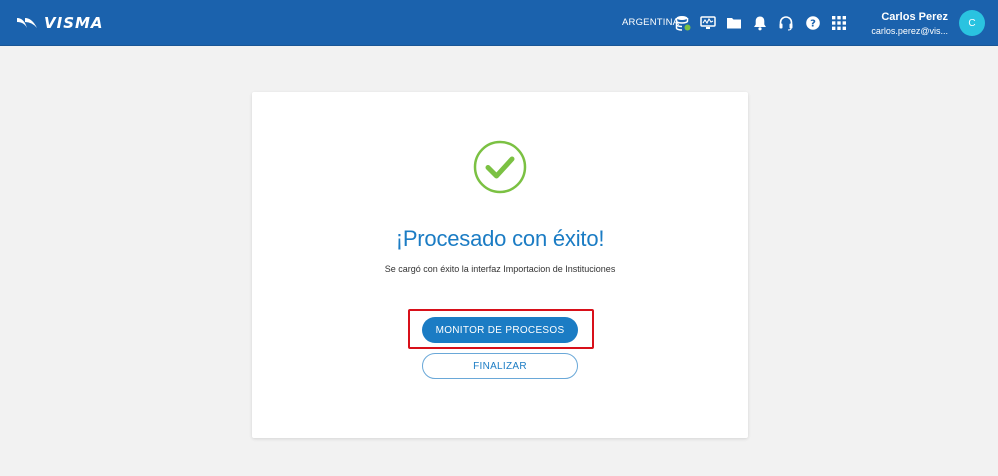  What do you see at coordinates (914, 17) in the screenshot?
I see `user-name: Carlos Perez` at bounding box center [914, 17].